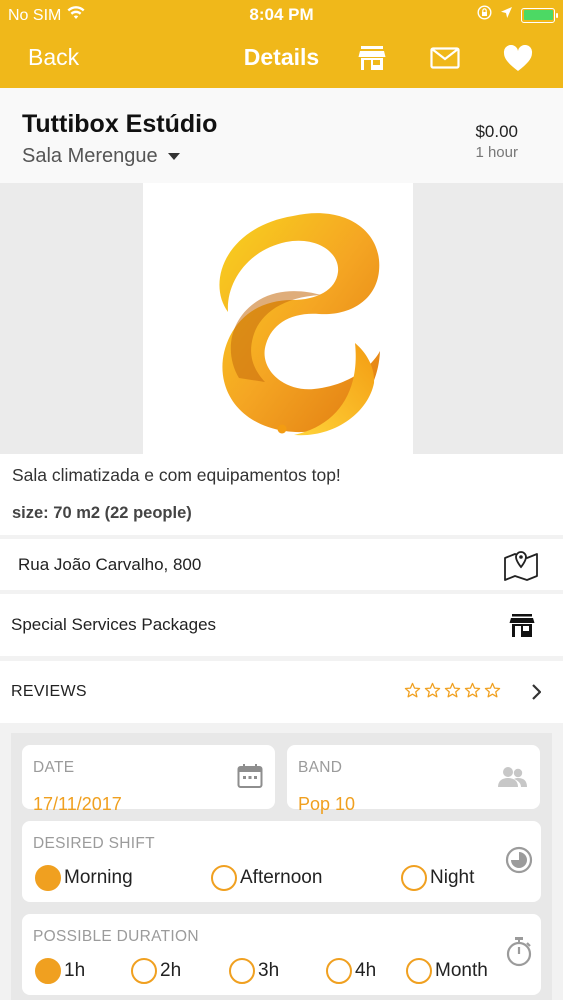  Describe the element at coordinates (281, 564) in the screenshot. I see `address-row: Rua João Carvalho, 800` at that location.